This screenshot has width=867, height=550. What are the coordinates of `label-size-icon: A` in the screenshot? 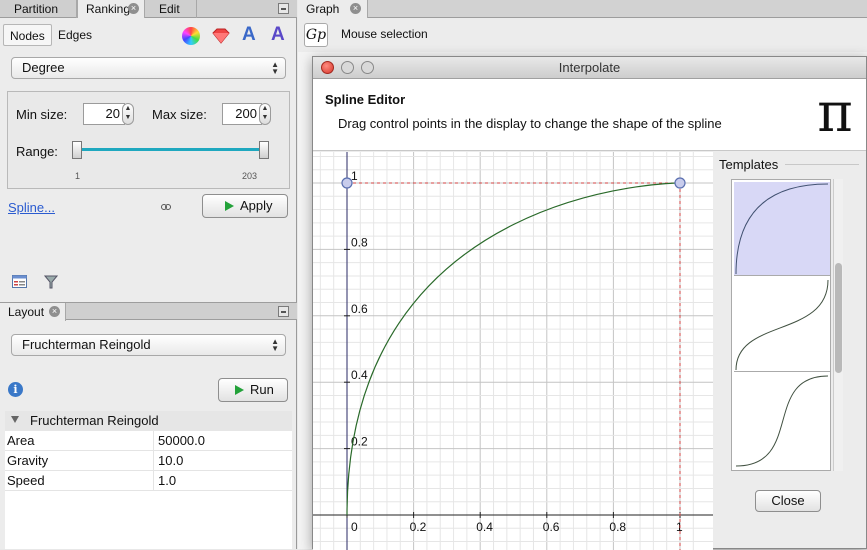 It's located at (281, 35).